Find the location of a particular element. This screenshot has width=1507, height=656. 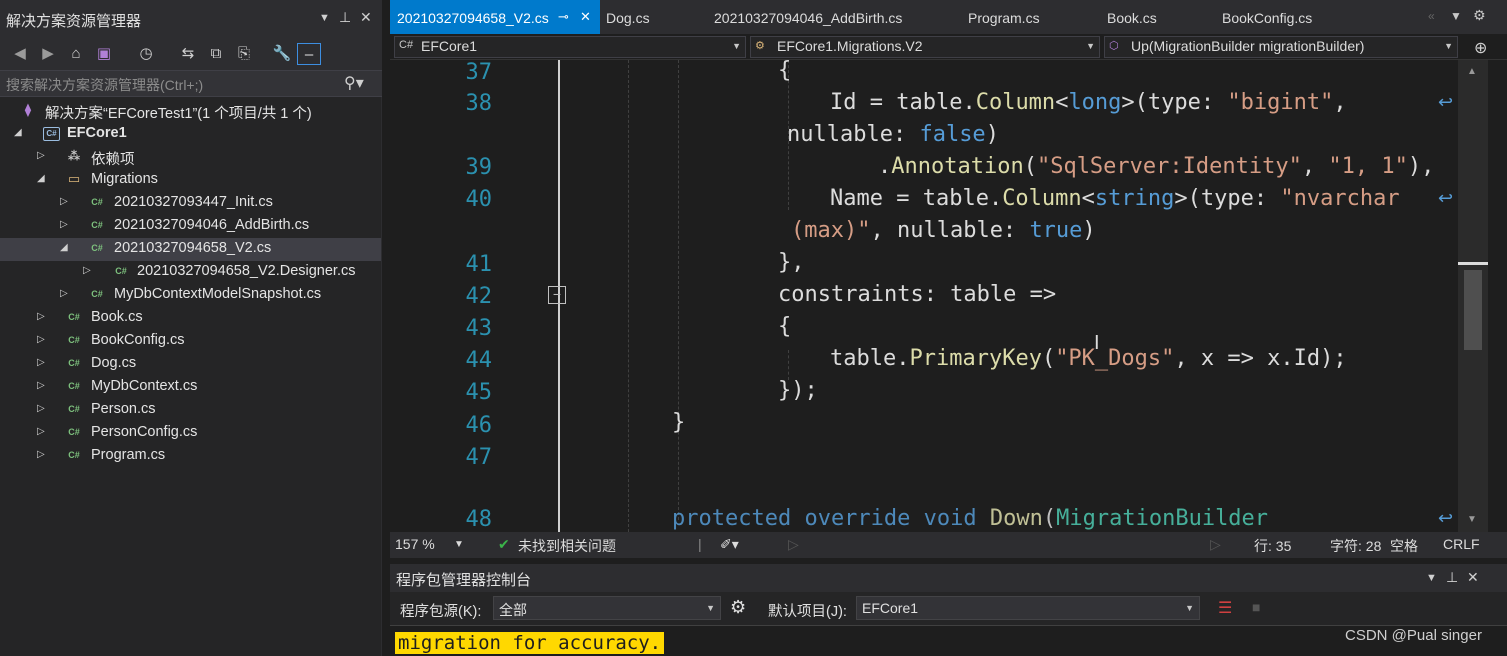

explorer-dropdown-icon: ▼ is located at coordinates (324, 18).